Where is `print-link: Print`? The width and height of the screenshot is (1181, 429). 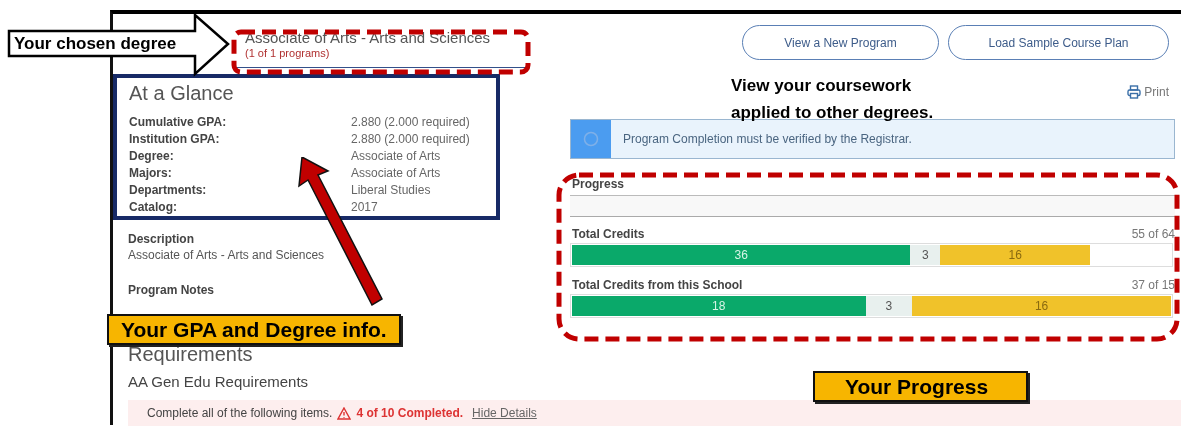 print-link: Print is located at coordinates (1148, 92).